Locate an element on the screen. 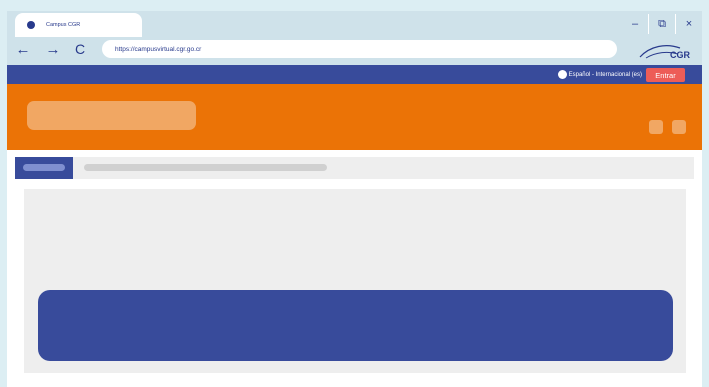  language-selector: Español - Internacional (es) is located at coordinates (599, 74).